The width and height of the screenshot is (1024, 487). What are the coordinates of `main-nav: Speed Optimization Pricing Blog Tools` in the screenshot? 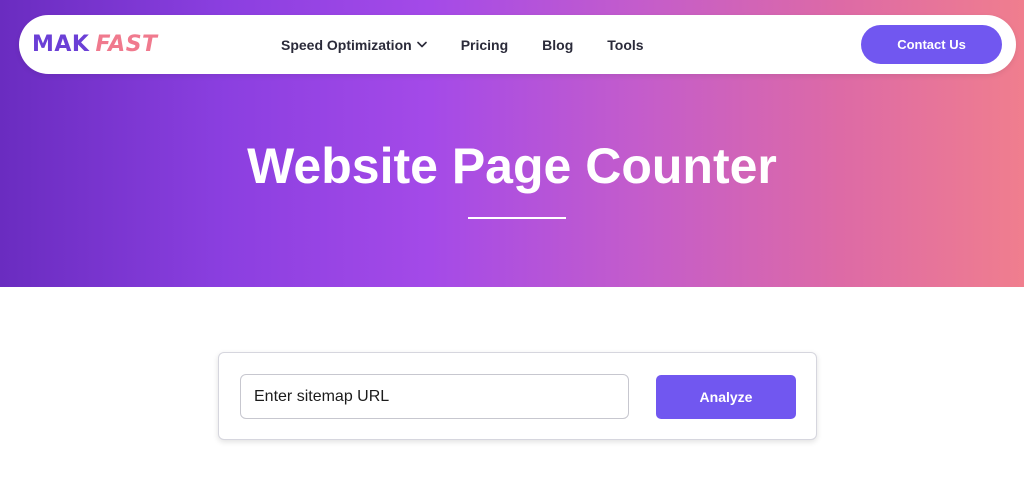 It's located at (479, 44).